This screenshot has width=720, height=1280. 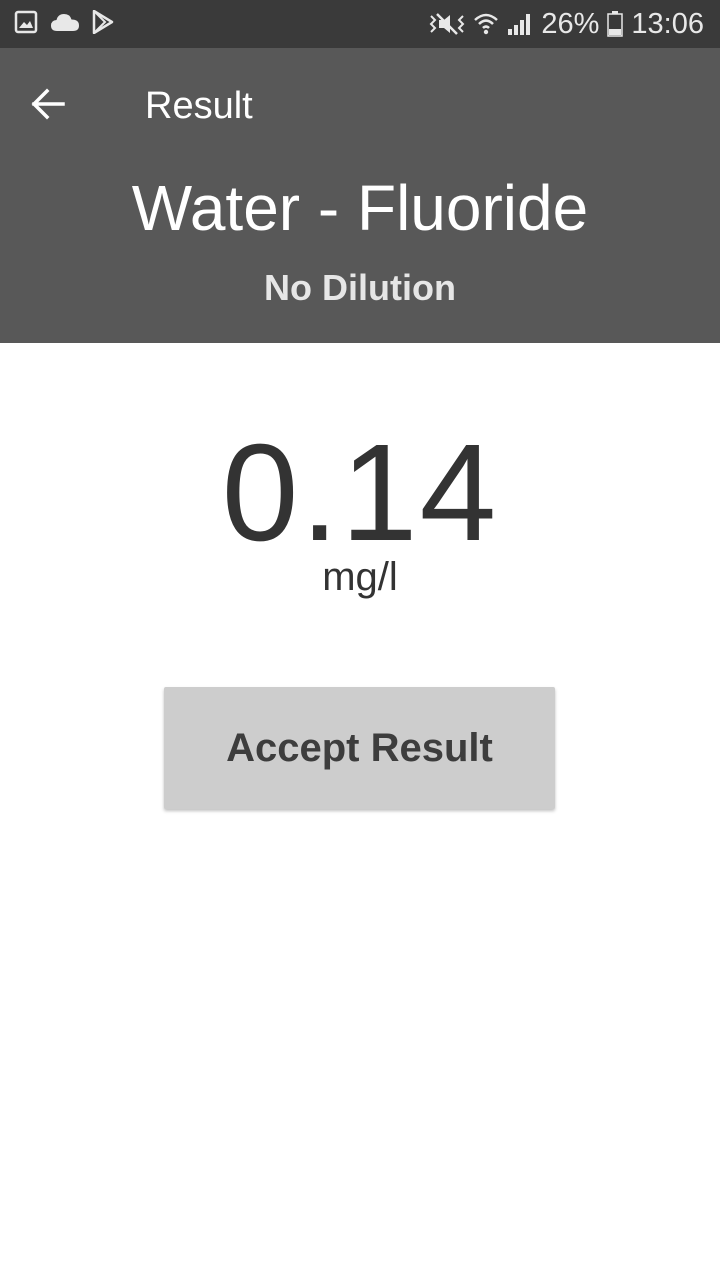 I want to click on system-icons: 26% 13:06, so click(x=566, y=24).